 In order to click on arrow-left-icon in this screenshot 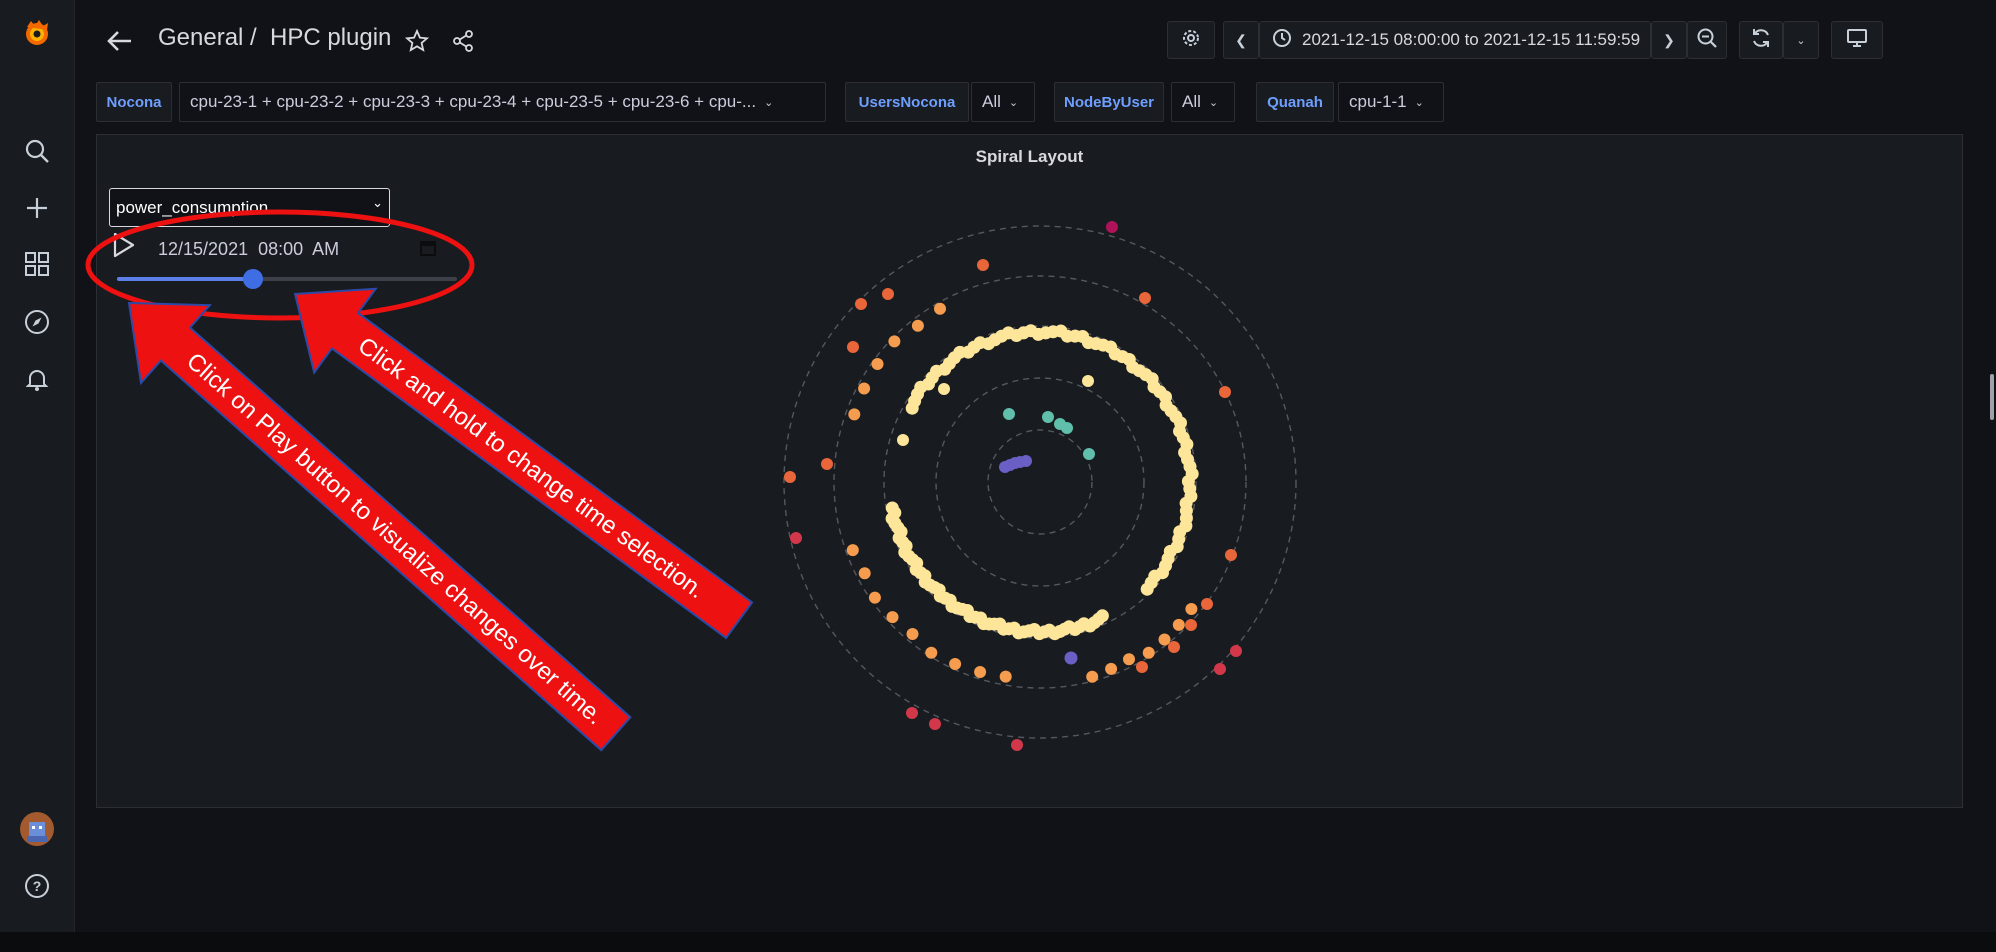, I will do `click(120, 41)`.